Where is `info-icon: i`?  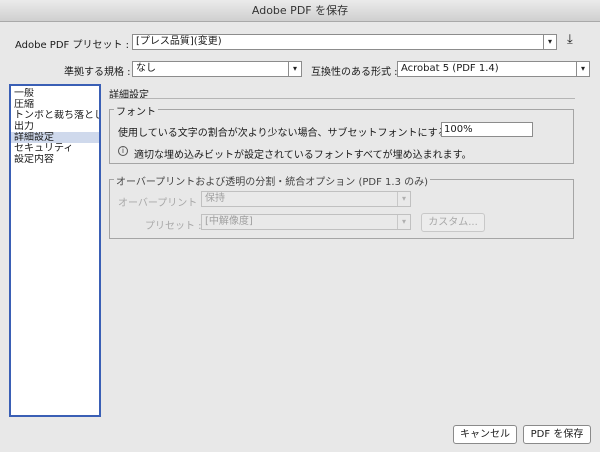 info-icon: i is located at coordinates (123, 151).